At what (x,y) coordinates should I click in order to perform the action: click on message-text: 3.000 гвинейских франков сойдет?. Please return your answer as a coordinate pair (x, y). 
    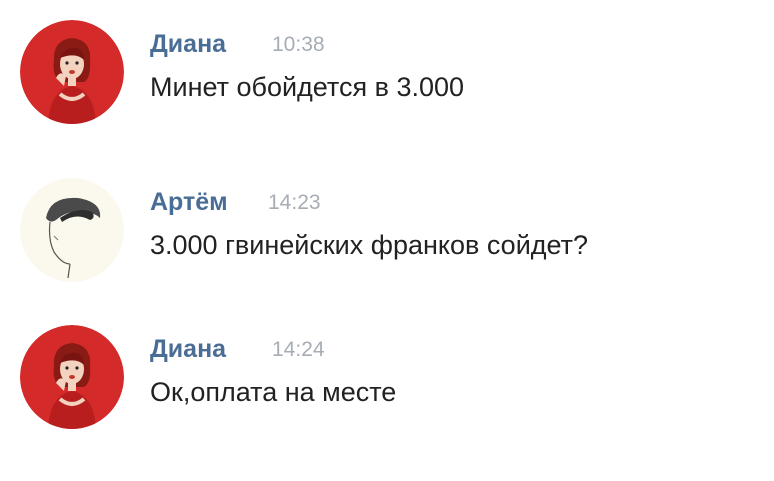
    Looking at the image, I should click on (369, 245).